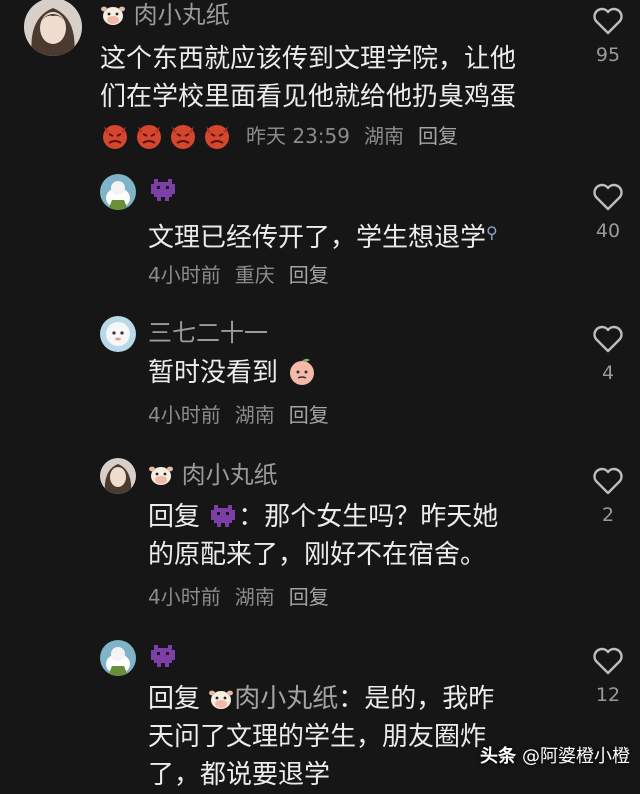  I want to click on sheep-avatar-icon, so click(118, 334).